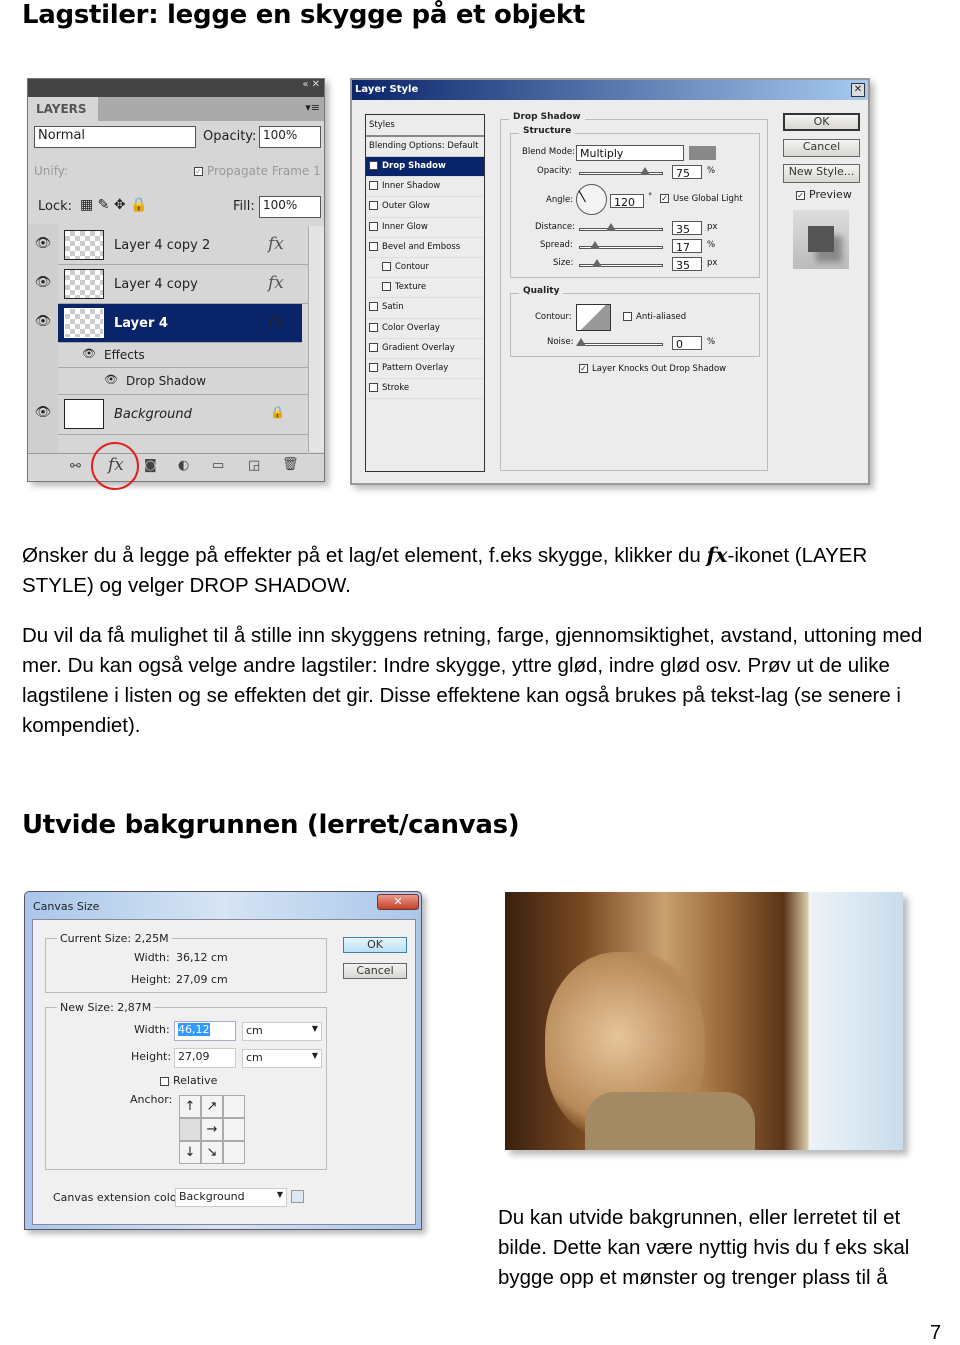 This screenshot has height=1345, width=960. What do you see at coordinates (621, 245) in the screenshot?
I see `spread-slider` at bounding box center [621, 245].